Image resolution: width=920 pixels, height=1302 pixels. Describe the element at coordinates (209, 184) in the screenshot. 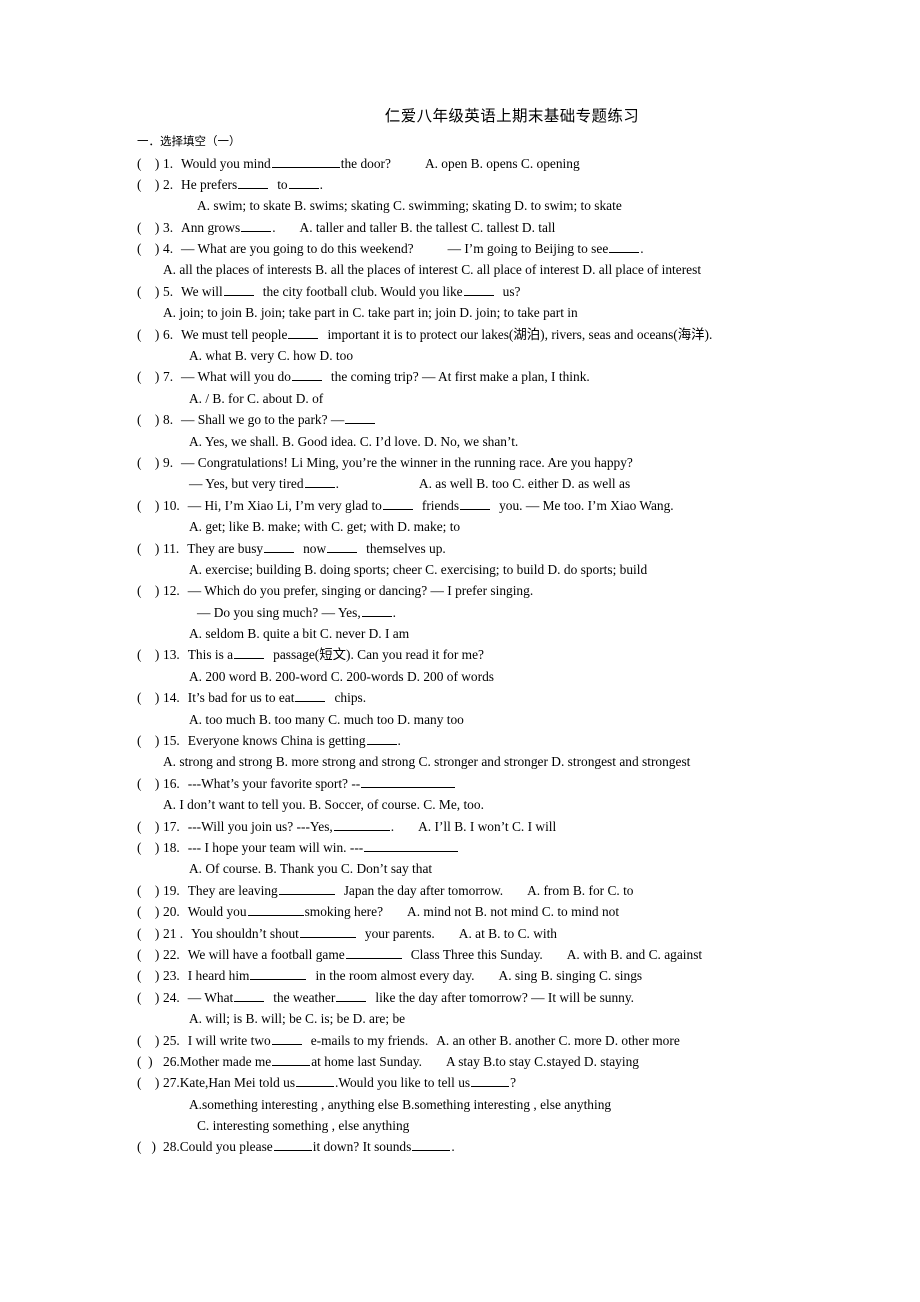

I see `question-stem: He prefers` at that location.